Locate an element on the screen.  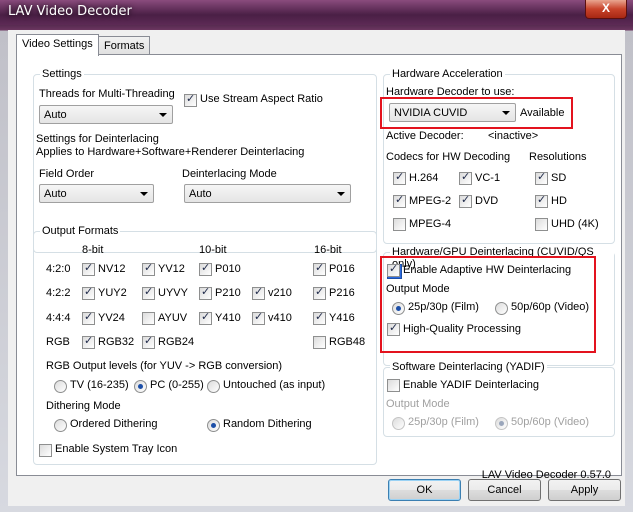
hd-checkbox is located at coordinates (541, 200).